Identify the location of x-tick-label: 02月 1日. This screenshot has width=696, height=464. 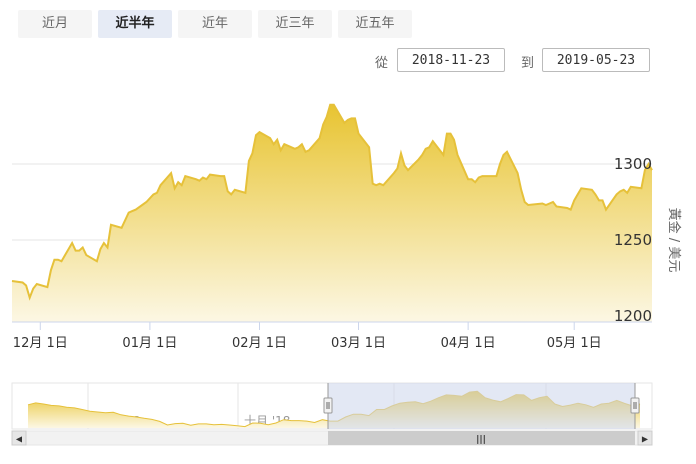
(259, 343).